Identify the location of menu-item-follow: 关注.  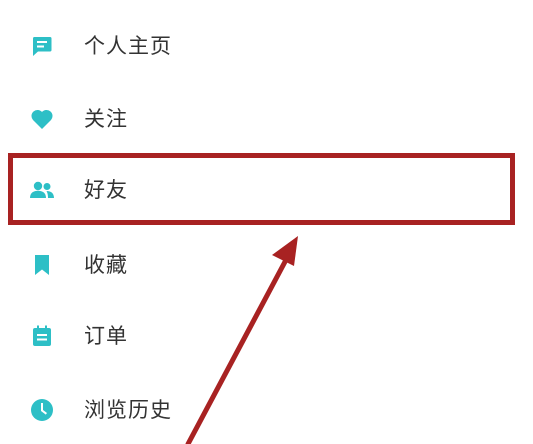
(266, 119).